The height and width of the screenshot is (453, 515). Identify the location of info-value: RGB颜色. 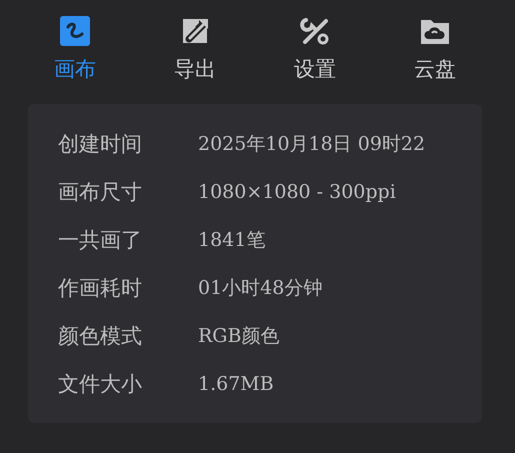
(239, 336).